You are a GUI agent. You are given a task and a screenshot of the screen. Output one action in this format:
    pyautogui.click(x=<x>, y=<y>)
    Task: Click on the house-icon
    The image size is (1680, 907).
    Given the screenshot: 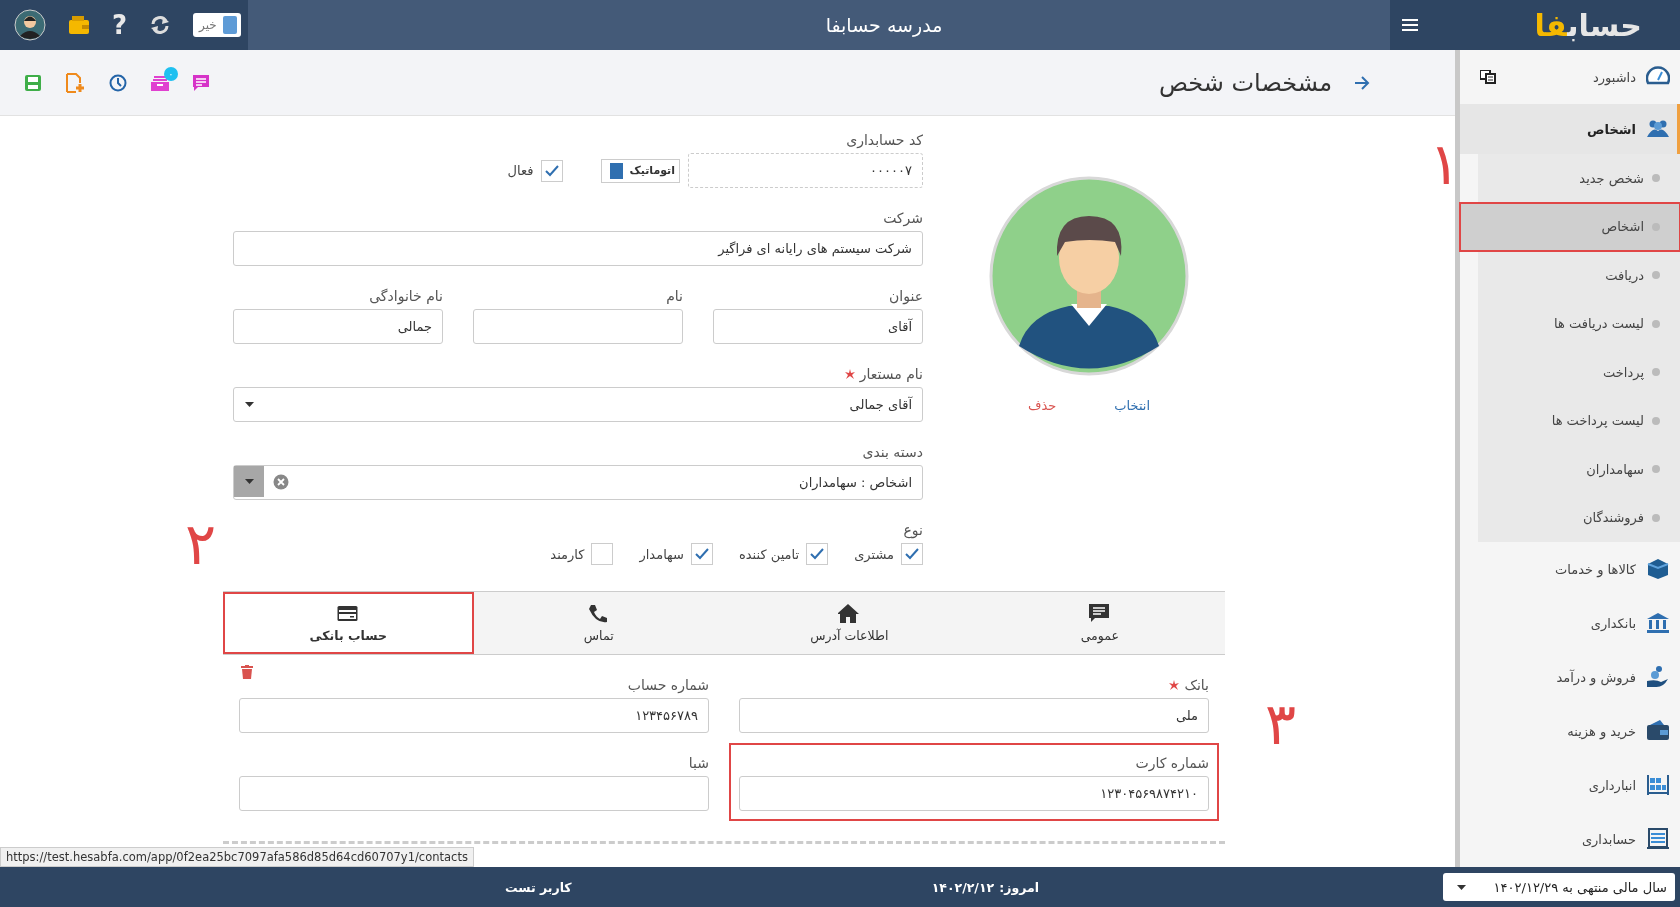 What is the action you would take?
    pyautogui.click(x=849, y=613)
    